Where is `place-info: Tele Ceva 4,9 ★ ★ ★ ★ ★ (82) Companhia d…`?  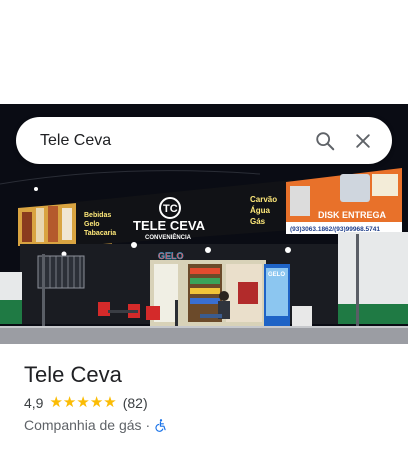
place-info: Tele Ceva 4,9 ★ ★ ★ ★ ★ (82) Companhia d… is located at coordinates (208, 396).